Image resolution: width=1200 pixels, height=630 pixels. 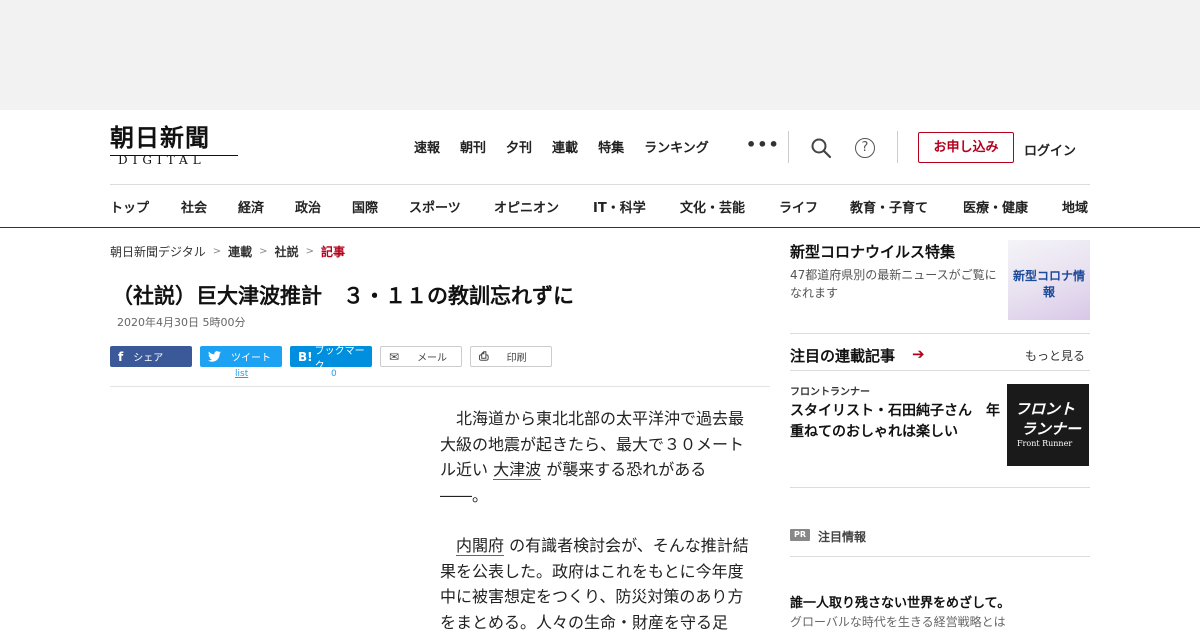 What do you see at coordinates (334, 374) in the screenshot?
I see `hatena-count: 0` at bounding box center [334, 374].